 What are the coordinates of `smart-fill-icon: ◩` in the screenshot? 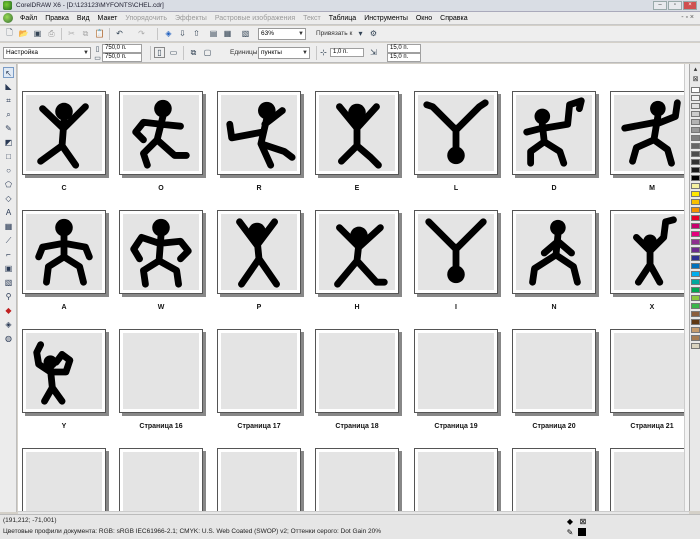 It's located at (8, 142).